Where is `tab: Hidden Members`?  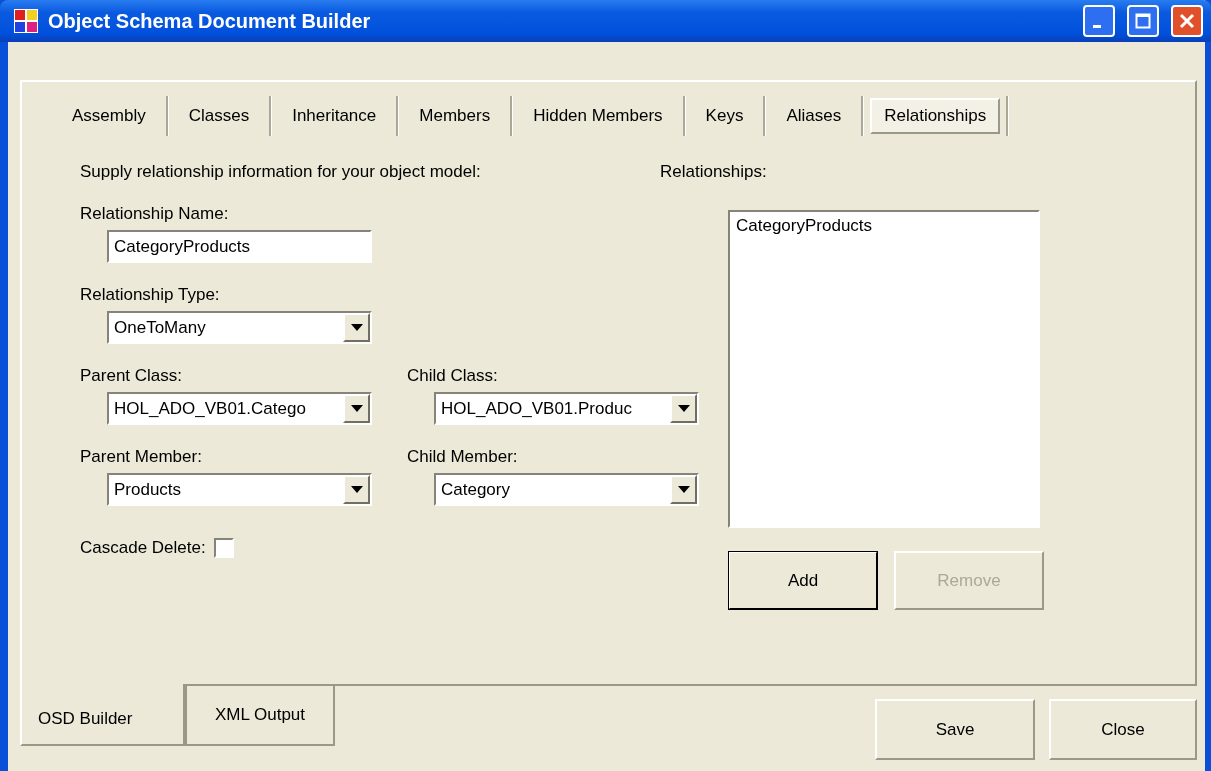
tab: Hidden Members is located at coordinates (598, 116).